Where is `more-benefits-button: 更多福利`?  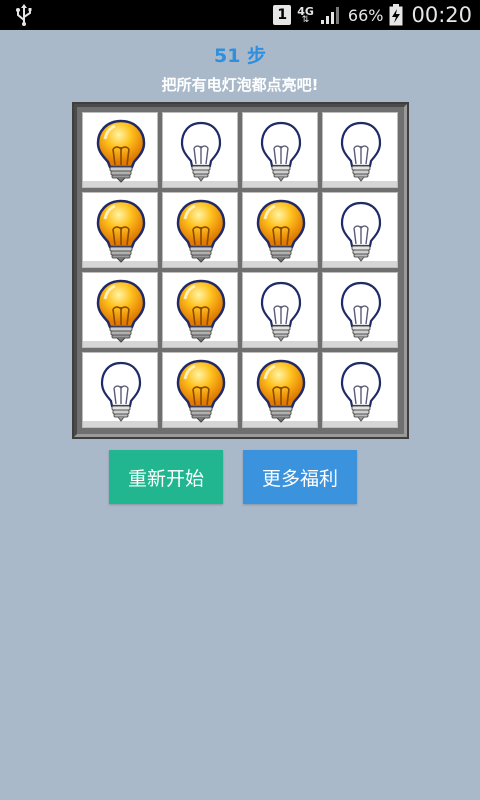
more-benefits-button: 更多福利 is located at coordinates (300, 477).